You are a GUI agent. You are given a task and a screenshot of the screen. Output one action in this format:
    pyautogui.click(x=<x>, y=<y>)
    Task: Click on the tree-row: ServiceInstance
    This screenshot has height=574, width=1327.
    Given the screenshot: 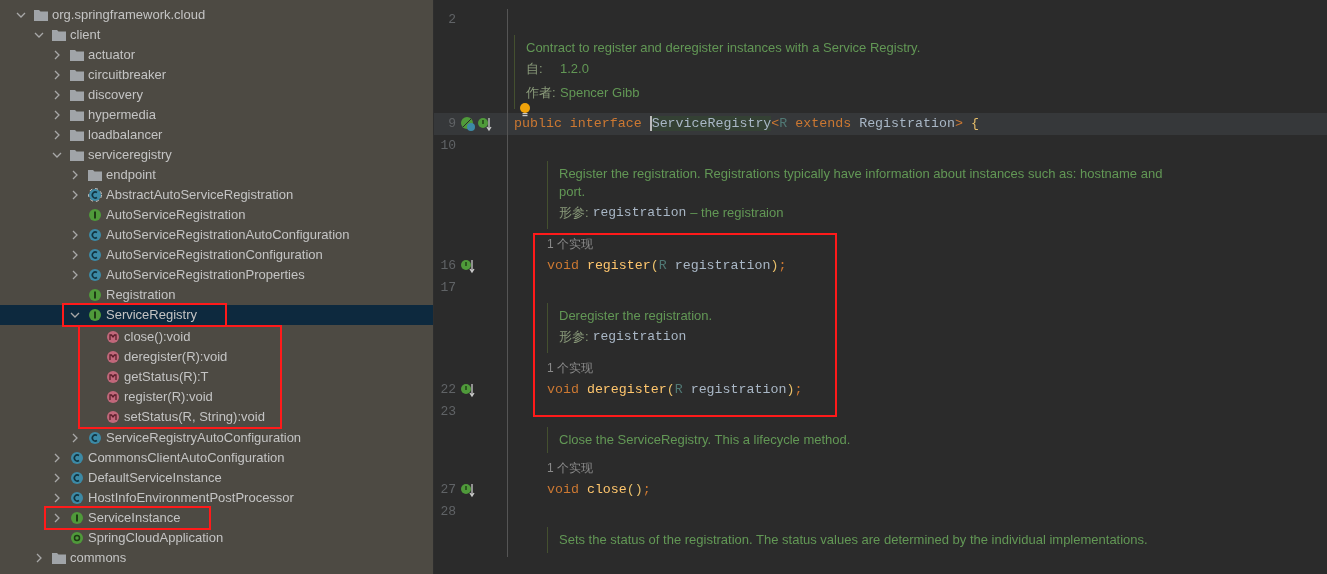 What is the action you would take?
    pyautogui.click(x=216, y=518)
    